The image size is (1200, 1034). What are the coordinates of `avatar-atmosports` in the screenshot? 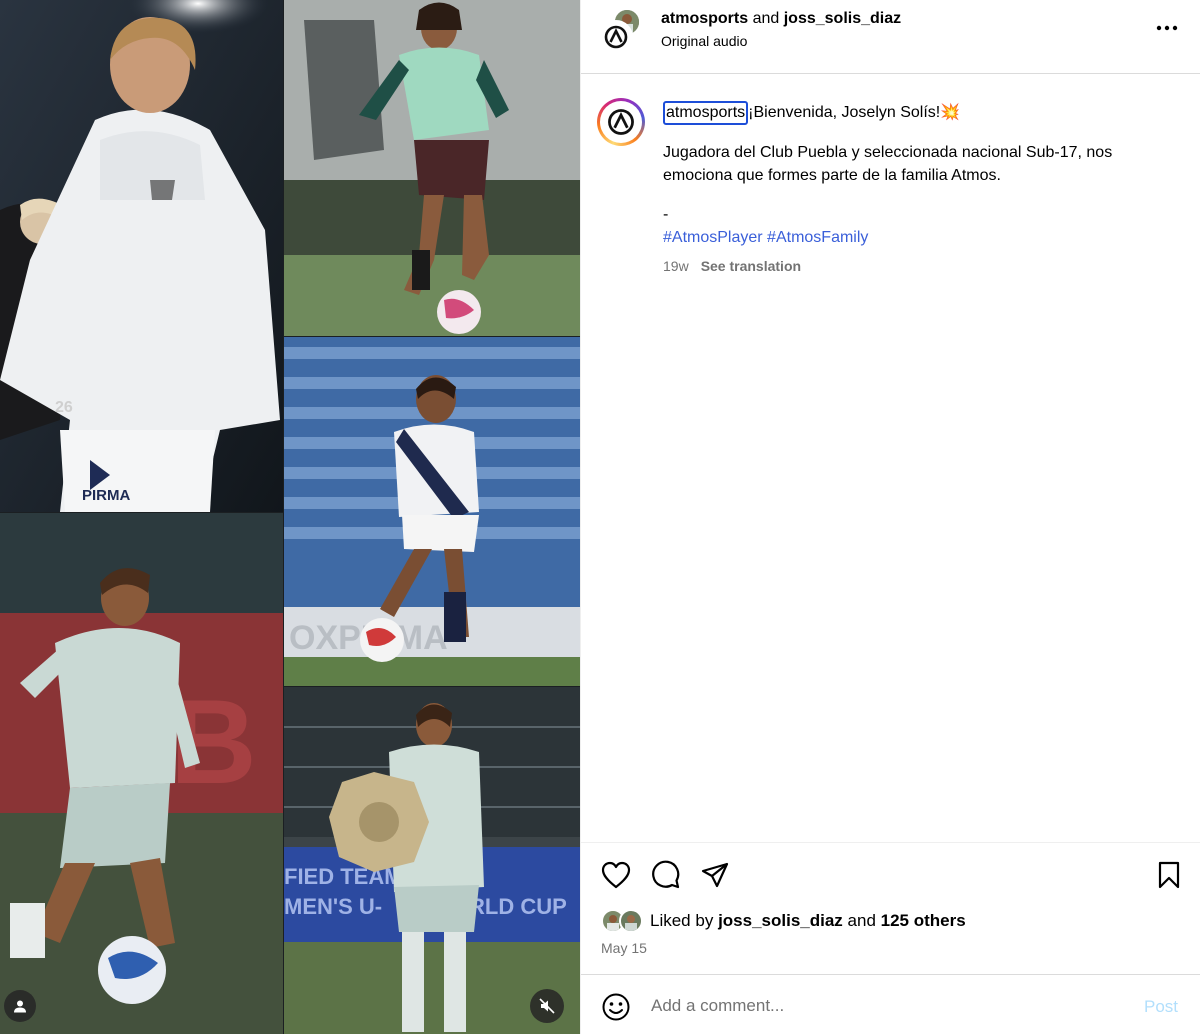 It's located at (616, 37).